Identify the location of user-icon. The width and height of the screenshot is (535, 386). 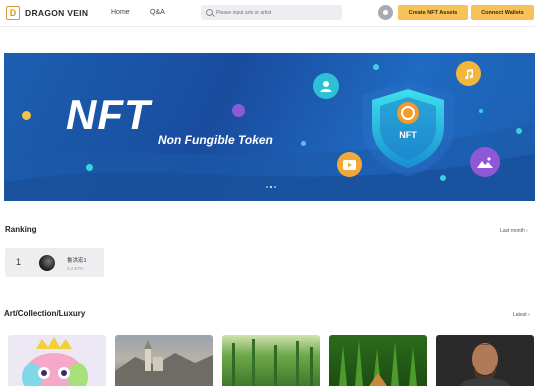
(385, 12).